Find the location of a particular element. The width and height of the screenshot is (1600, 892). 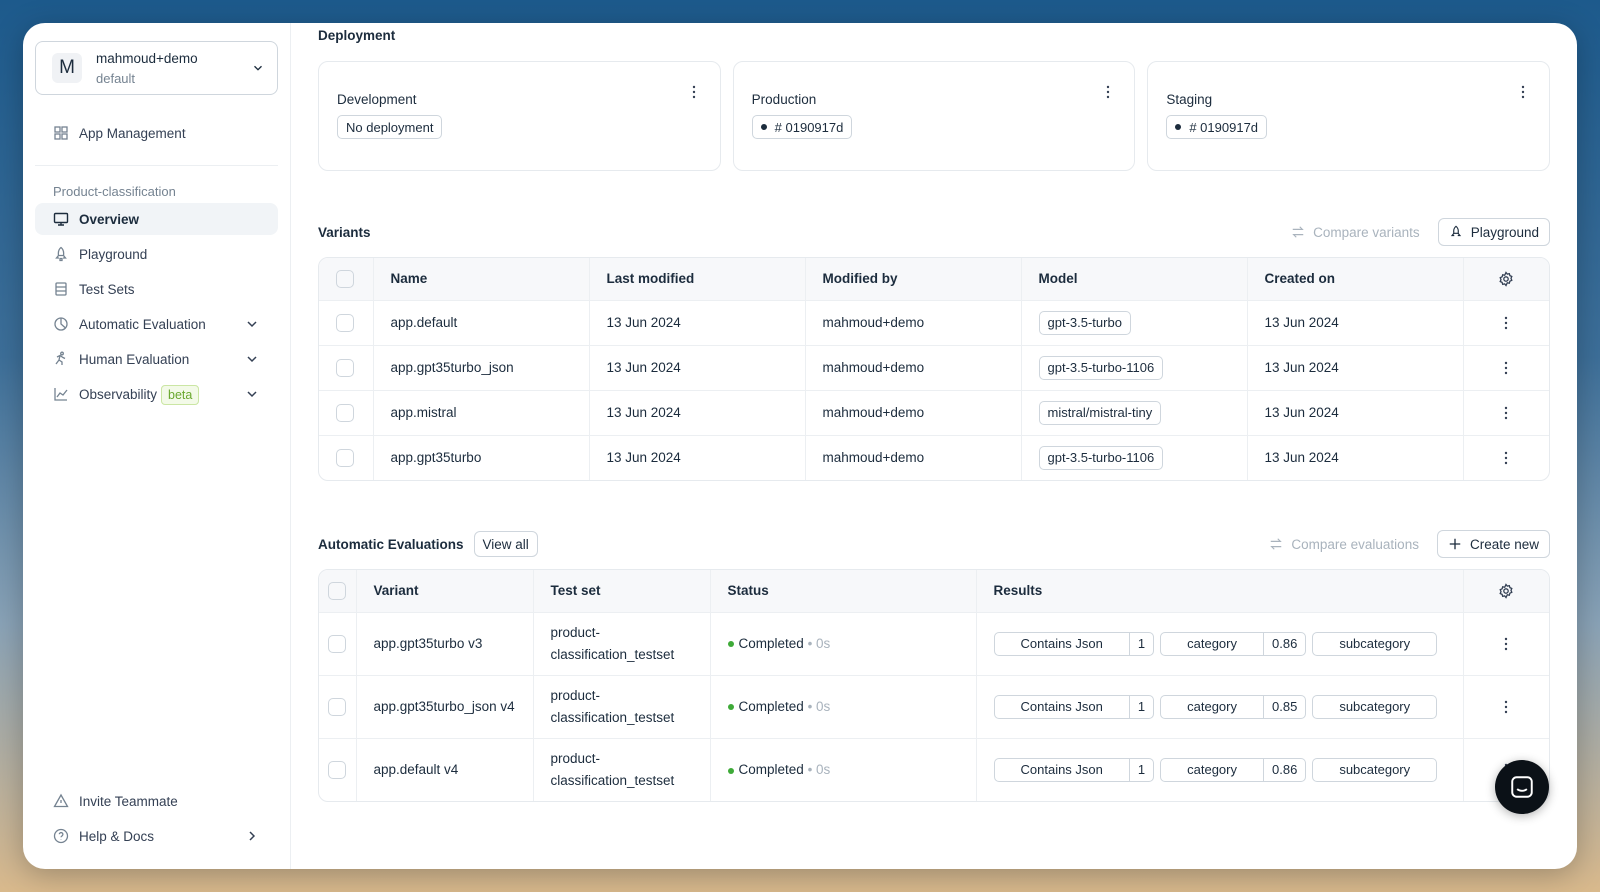

nav-test-sets: Test Sets is located at coordinates (156, 289).